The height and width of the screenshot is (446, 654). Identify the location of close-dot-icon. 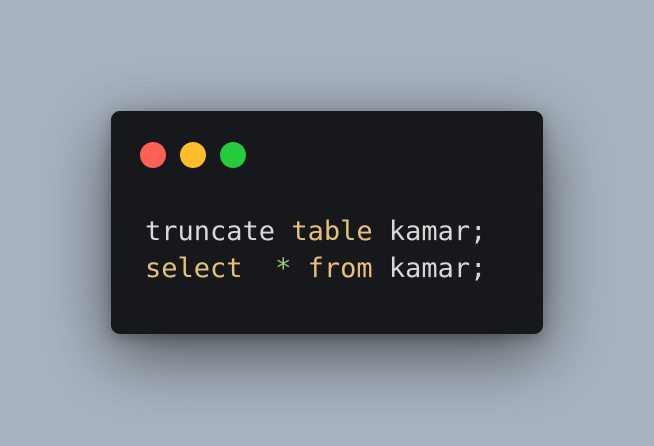
(153, 155).